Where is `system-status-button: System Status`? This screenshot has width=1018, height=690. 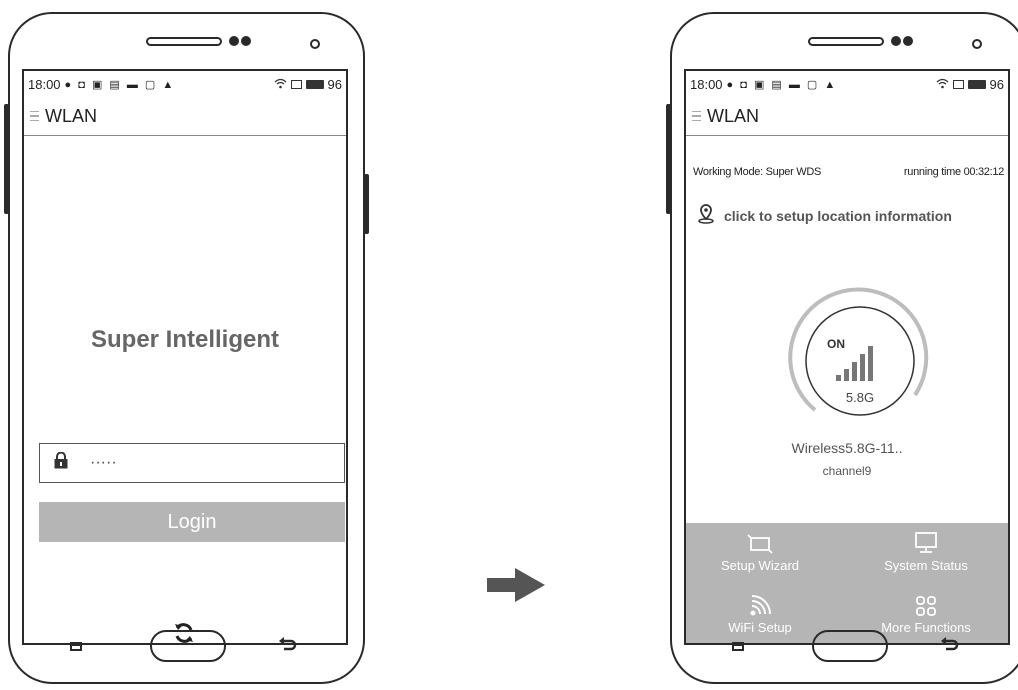
system-status-button: System Status is located at coordinates (926, 552).